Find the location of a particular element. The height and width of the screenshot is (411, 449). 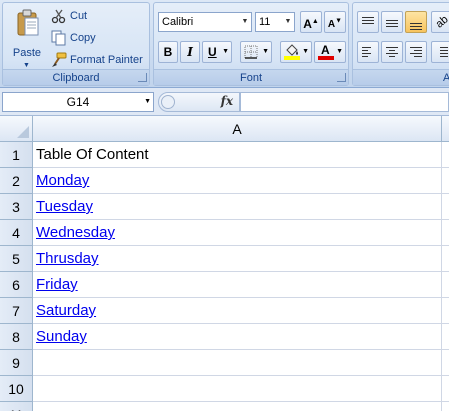

italic-button: I is located at coordinates (190, 52).